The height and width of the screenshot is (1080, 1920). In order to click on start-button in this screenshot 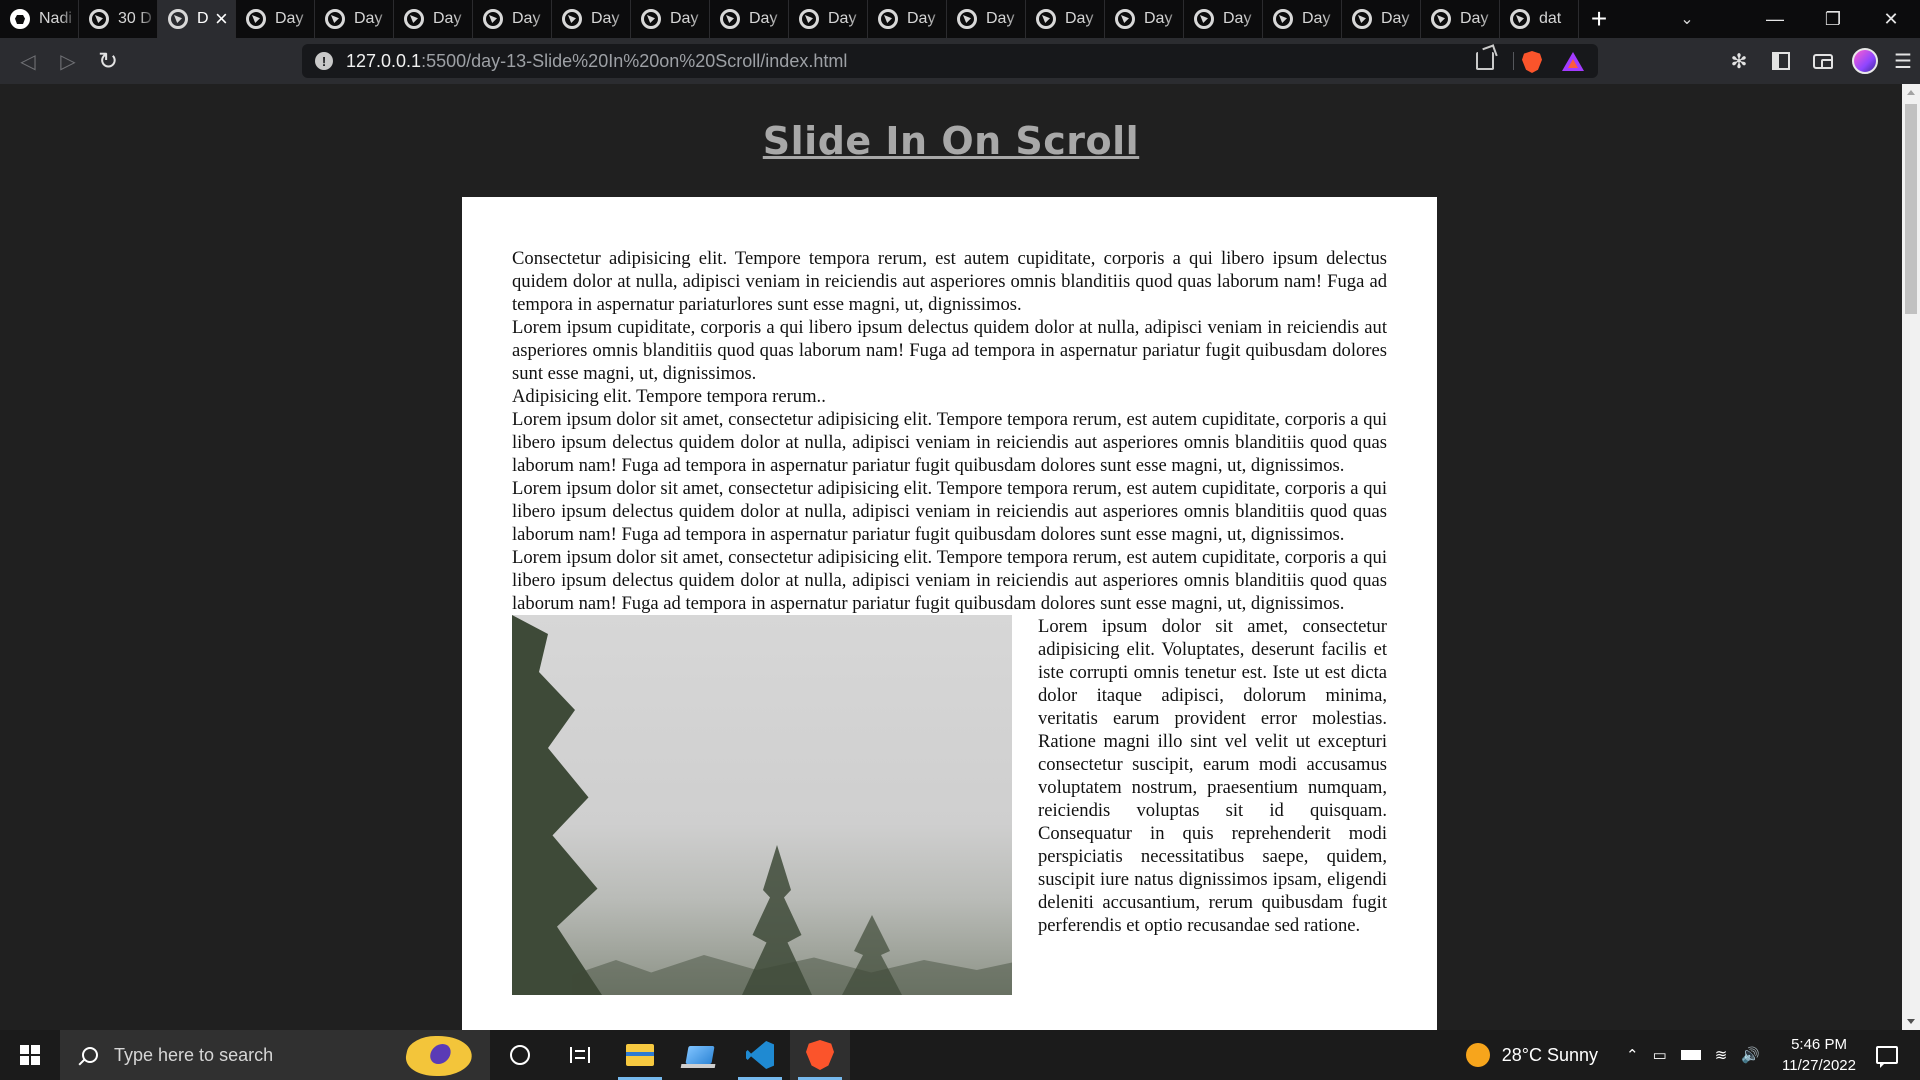, I will do `click(30, 1055)`.